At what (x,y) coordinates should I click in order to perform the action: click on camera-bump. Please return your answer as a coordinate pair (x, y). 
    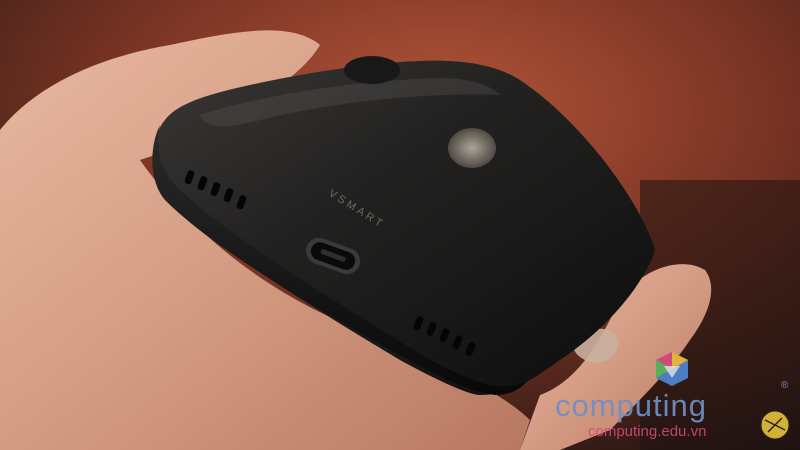
    Looking at the image, I should click on (372, 70).